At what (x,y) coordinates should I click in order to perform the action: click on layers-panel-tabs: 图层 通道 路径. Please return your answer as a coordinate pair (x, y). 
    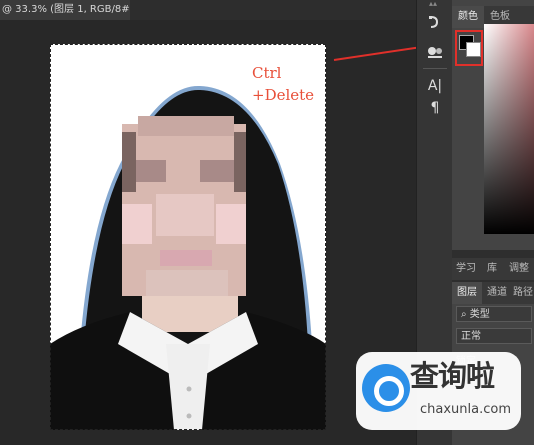
    Looking at the image, I should click on (493, 293).